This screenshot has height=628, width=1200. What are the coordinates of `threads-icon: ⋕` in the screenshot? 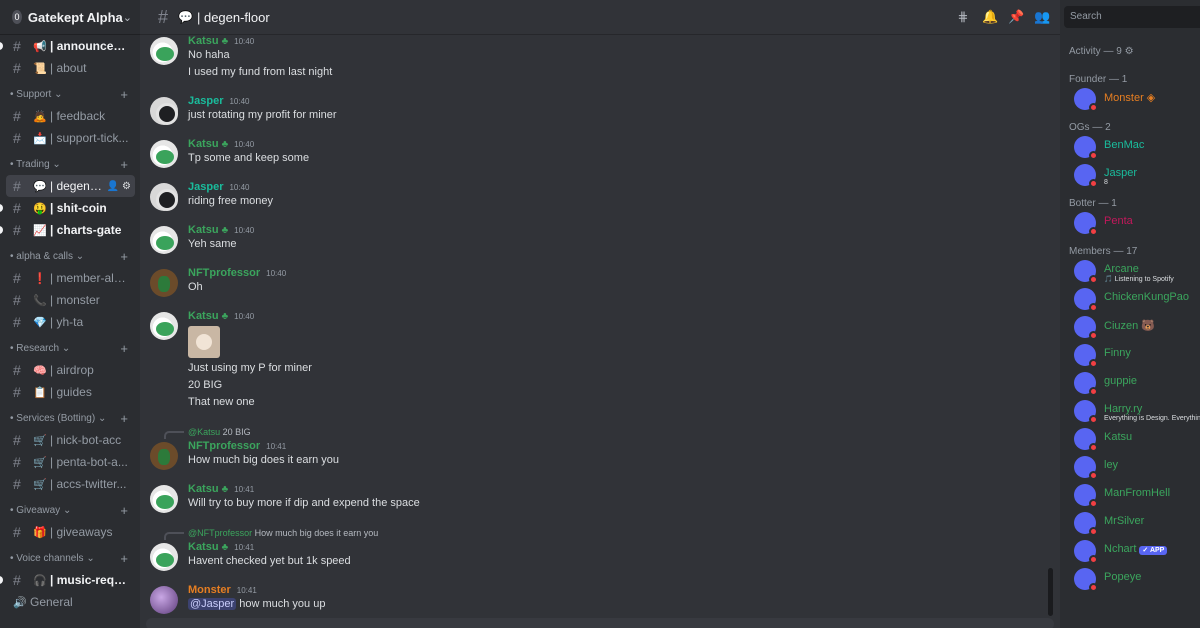 It's located at (963, 17).